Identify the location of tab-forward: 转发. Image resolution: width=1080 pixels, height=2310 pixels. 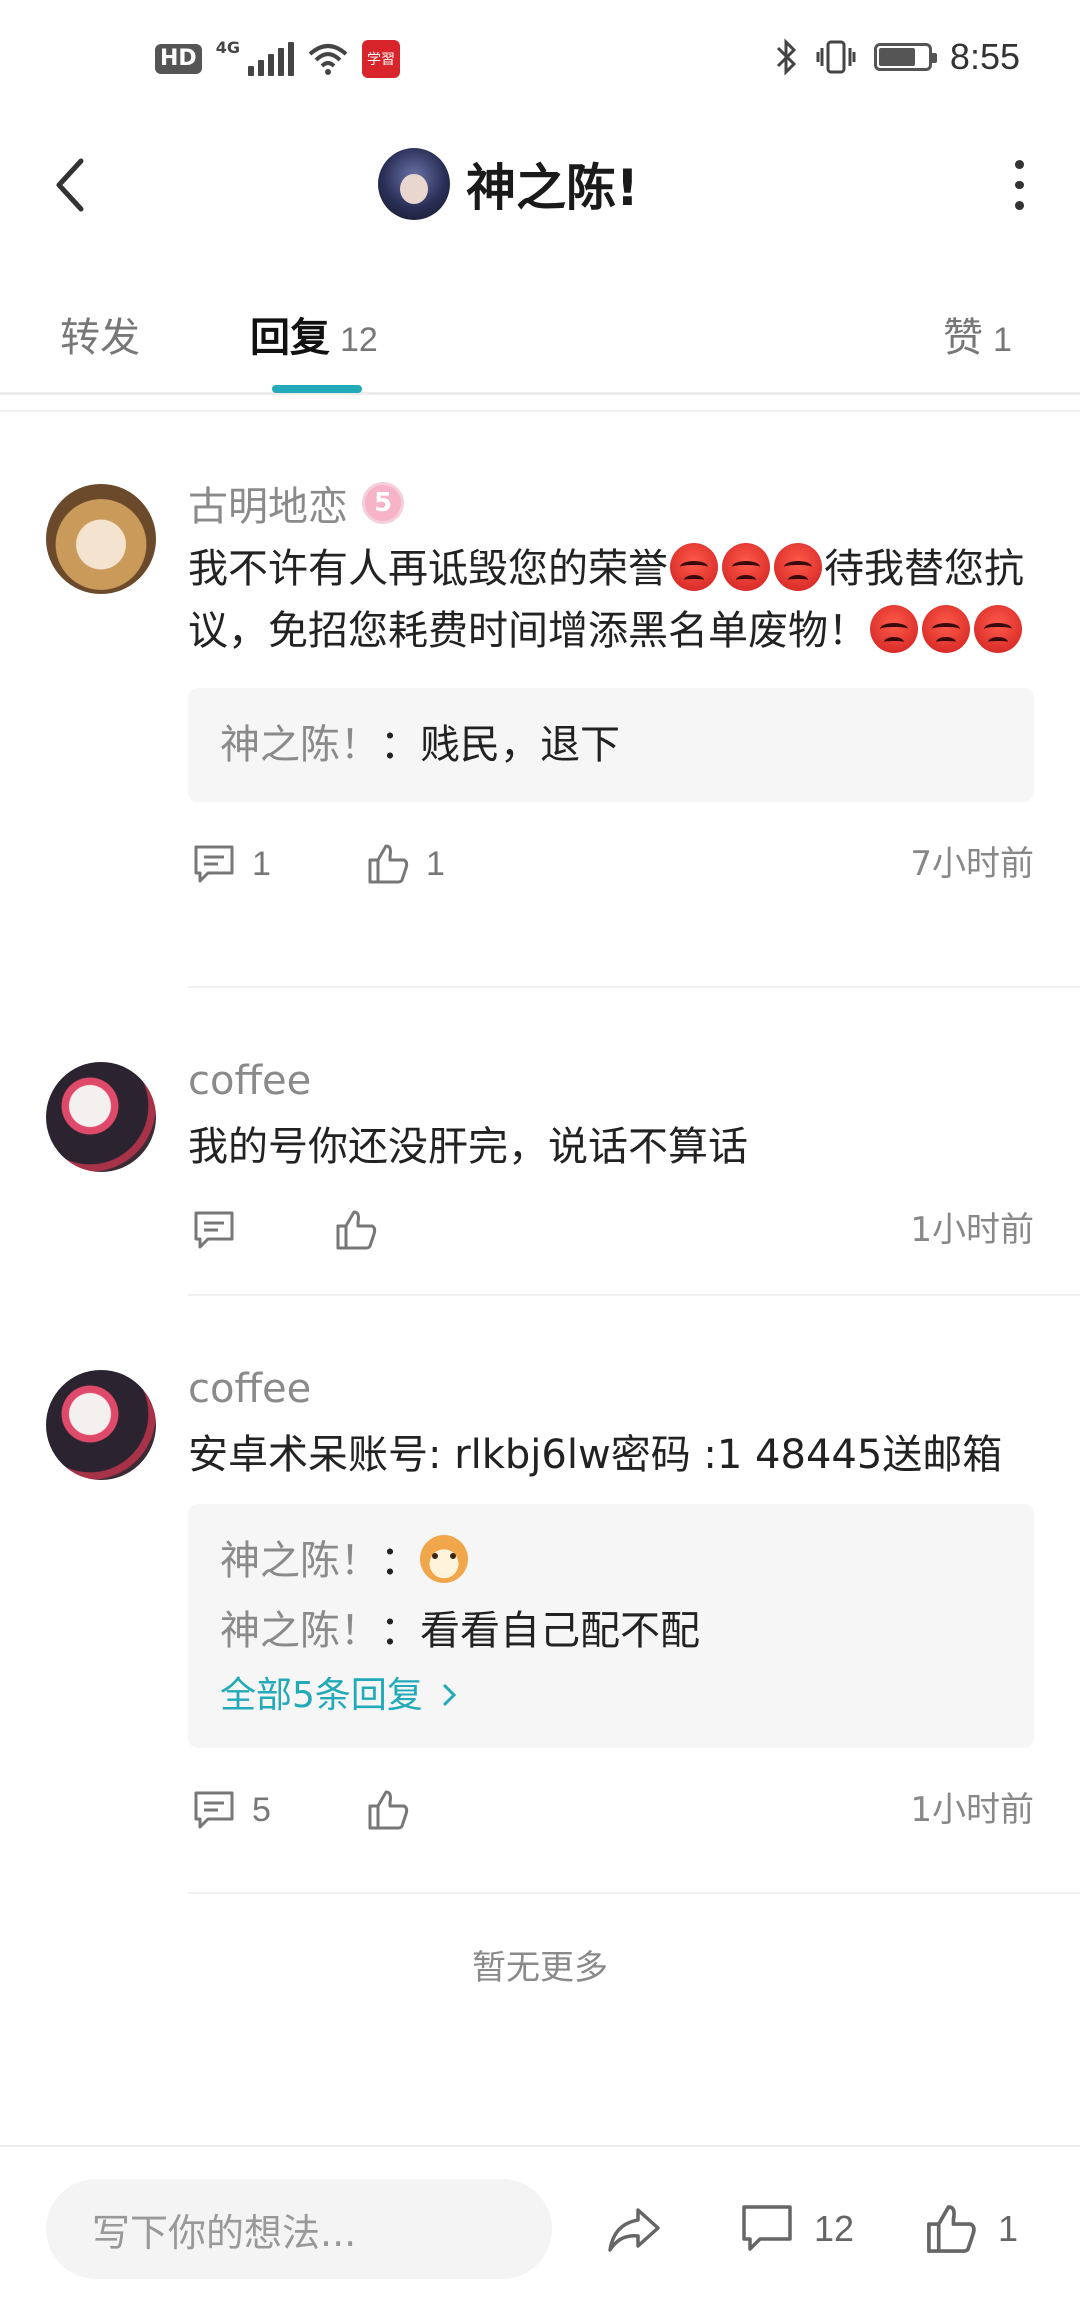
(100, 334).